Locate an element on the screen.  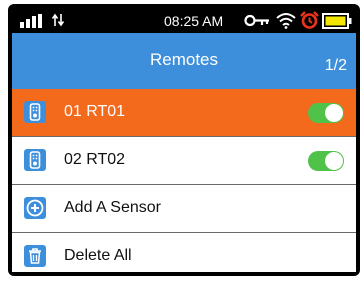
page-indicator: 1/2 is located at coordinates (336, 66).